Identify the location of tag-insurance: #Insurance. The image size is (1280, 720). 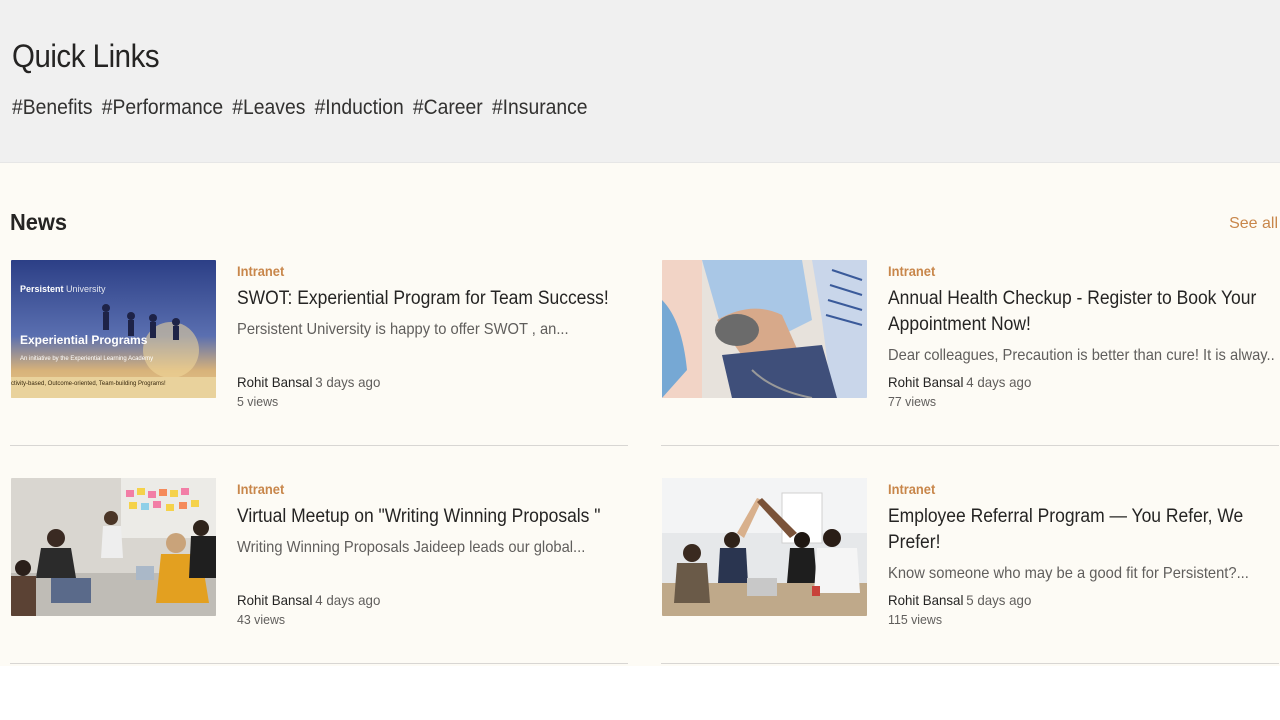
(540, 108).